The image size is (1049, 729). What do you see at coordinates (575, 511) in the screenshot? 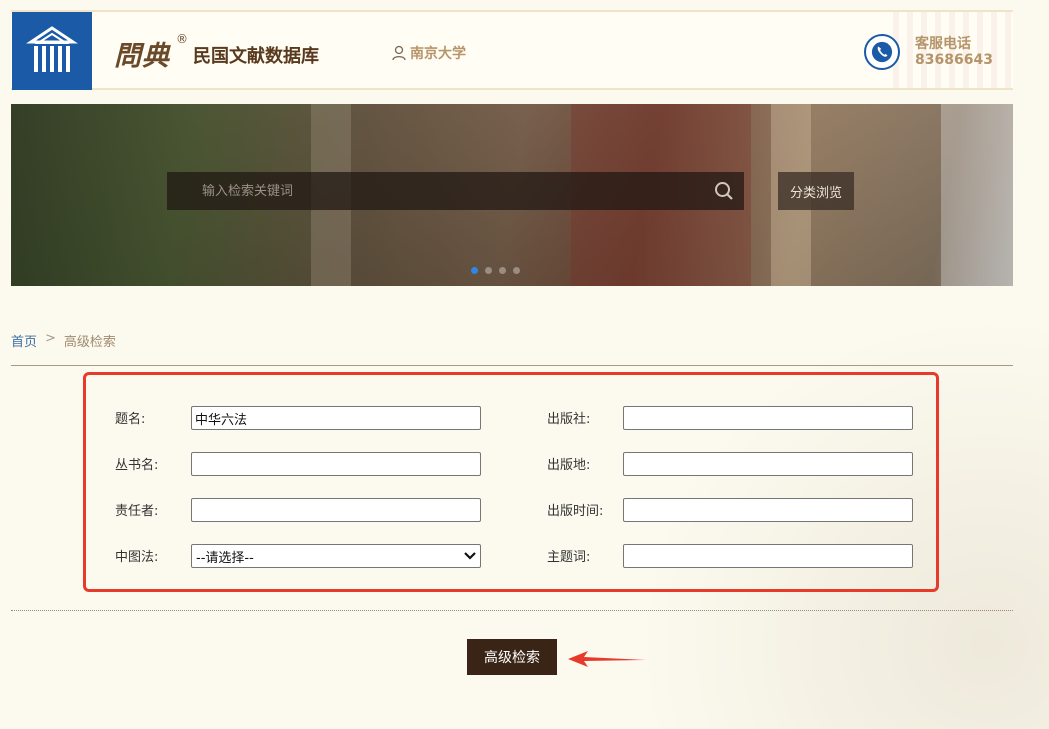
I see `date-label: 出版时间:` at bounding box center [575, 511].